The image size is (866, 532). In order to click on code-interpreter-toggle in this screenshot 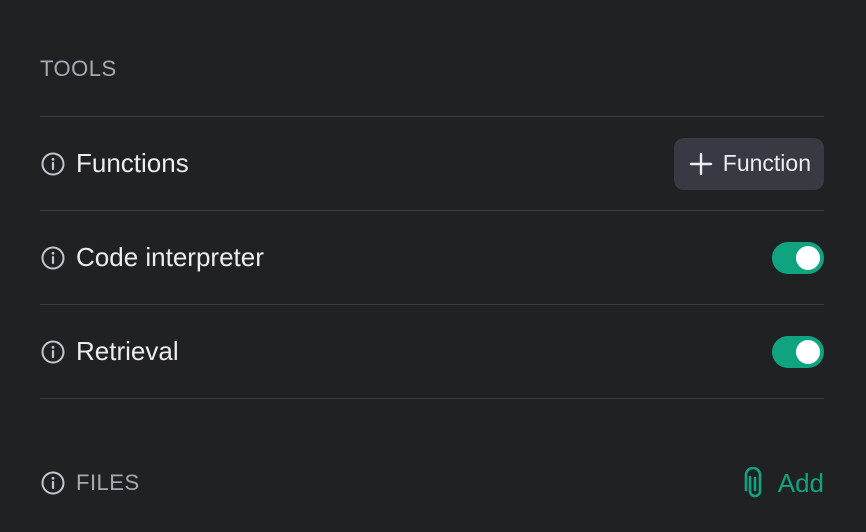, I will do `click(798, 257)`.